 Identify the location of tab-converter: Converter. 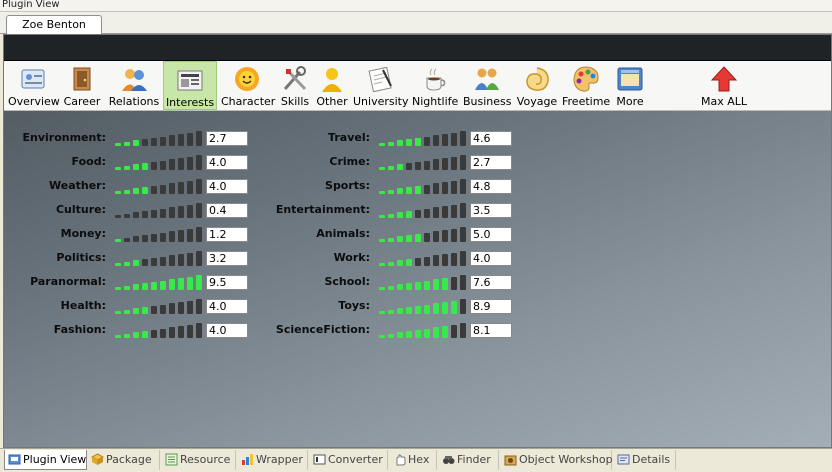
(349, 460).